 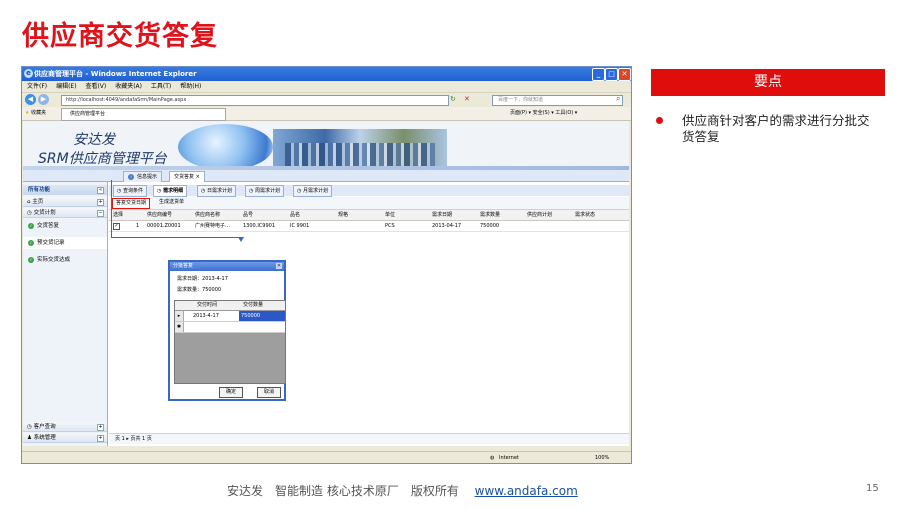 What do you see at coordinates (65, 438) in the screenshot?
I see `sidebar-section-system: ♟ 系统管理 +` at bounding box center [65, 438].